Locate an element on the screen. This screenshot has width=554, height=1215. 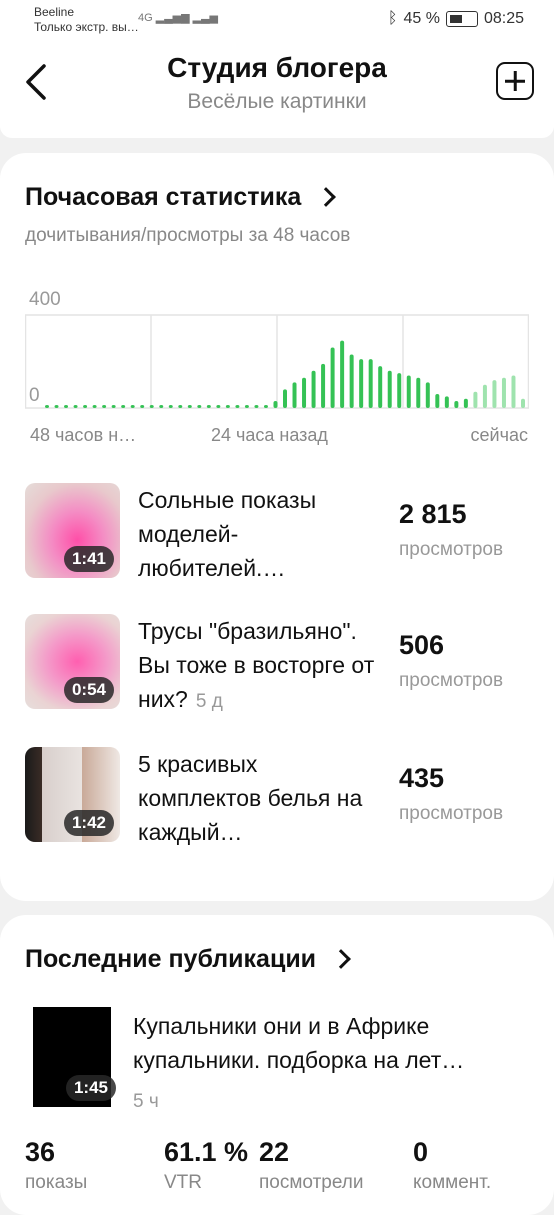
recent-publications-title: Последние публикации is located at coordinates (171, 959).